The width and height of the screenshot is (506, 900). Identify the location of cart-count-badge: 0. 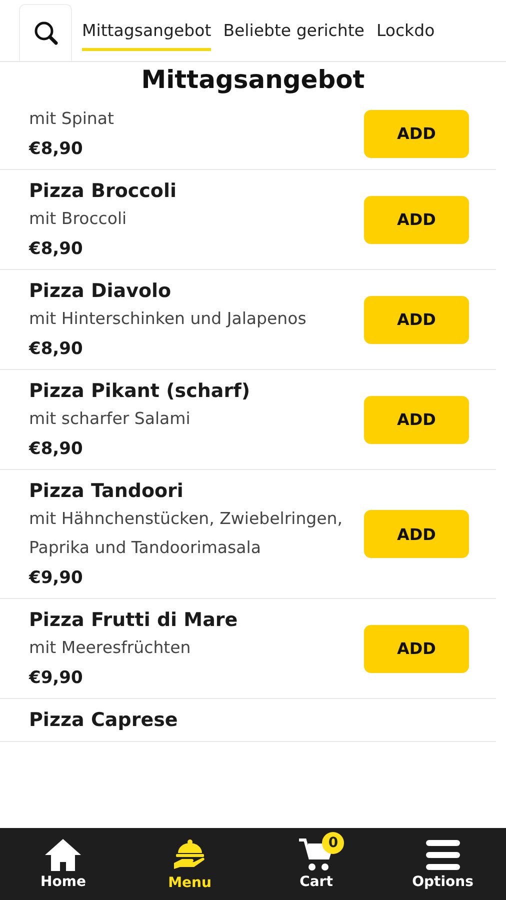
(333, 843).